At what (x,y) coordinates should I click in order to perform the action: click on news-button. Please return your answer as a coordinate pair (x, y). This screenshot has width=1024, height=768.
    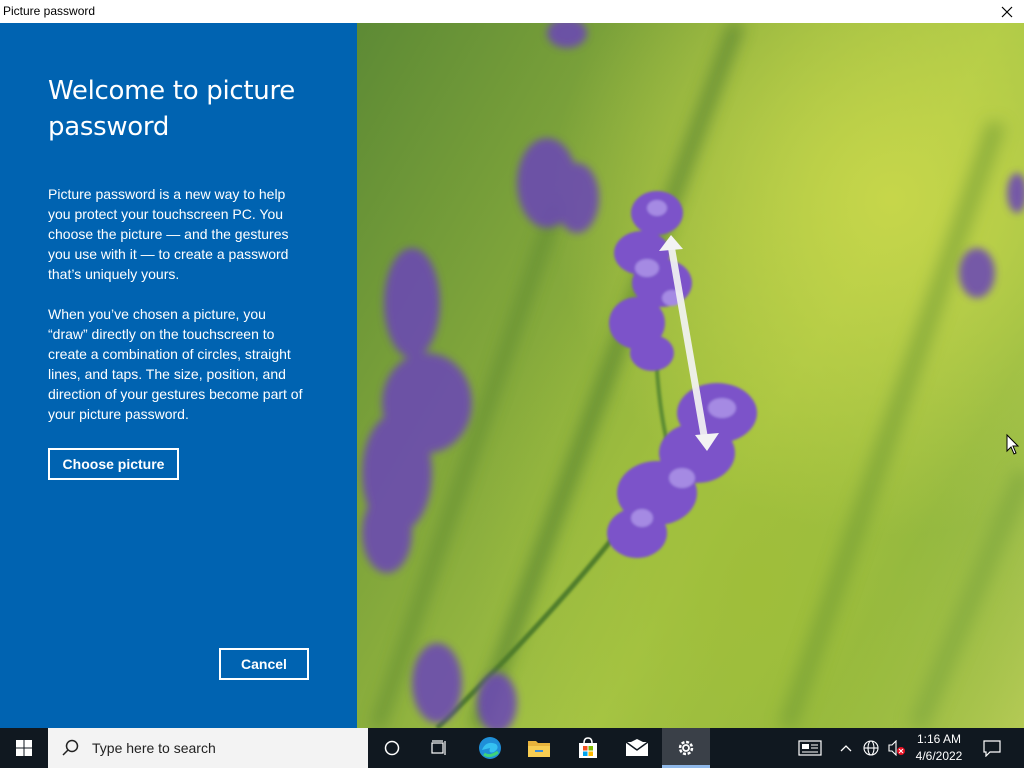
    Looking at the image, I should click on (810, 748).